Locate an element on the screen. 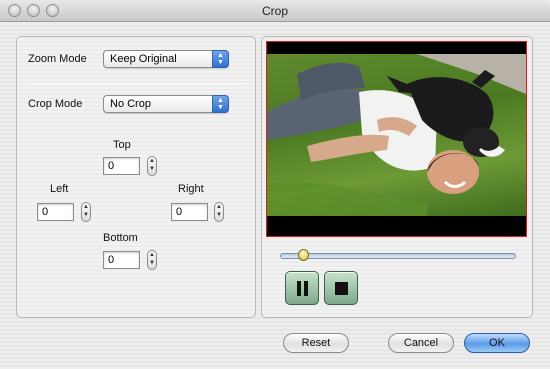 This screenshot has width=550, height=369. zoom-mode-select: Keep Original ▲ ▼ is located at coordinates (166, 59).